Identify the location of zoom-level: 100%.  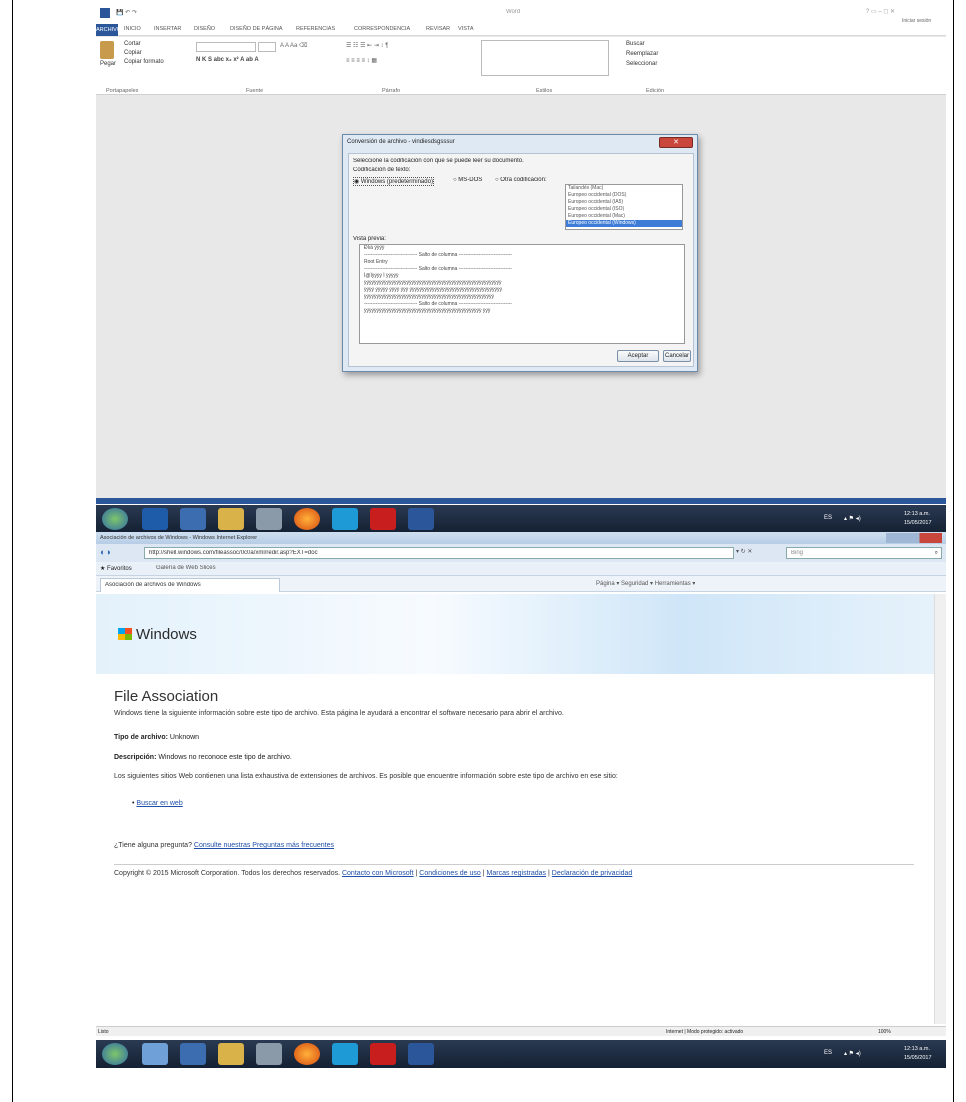
(884, 1032).